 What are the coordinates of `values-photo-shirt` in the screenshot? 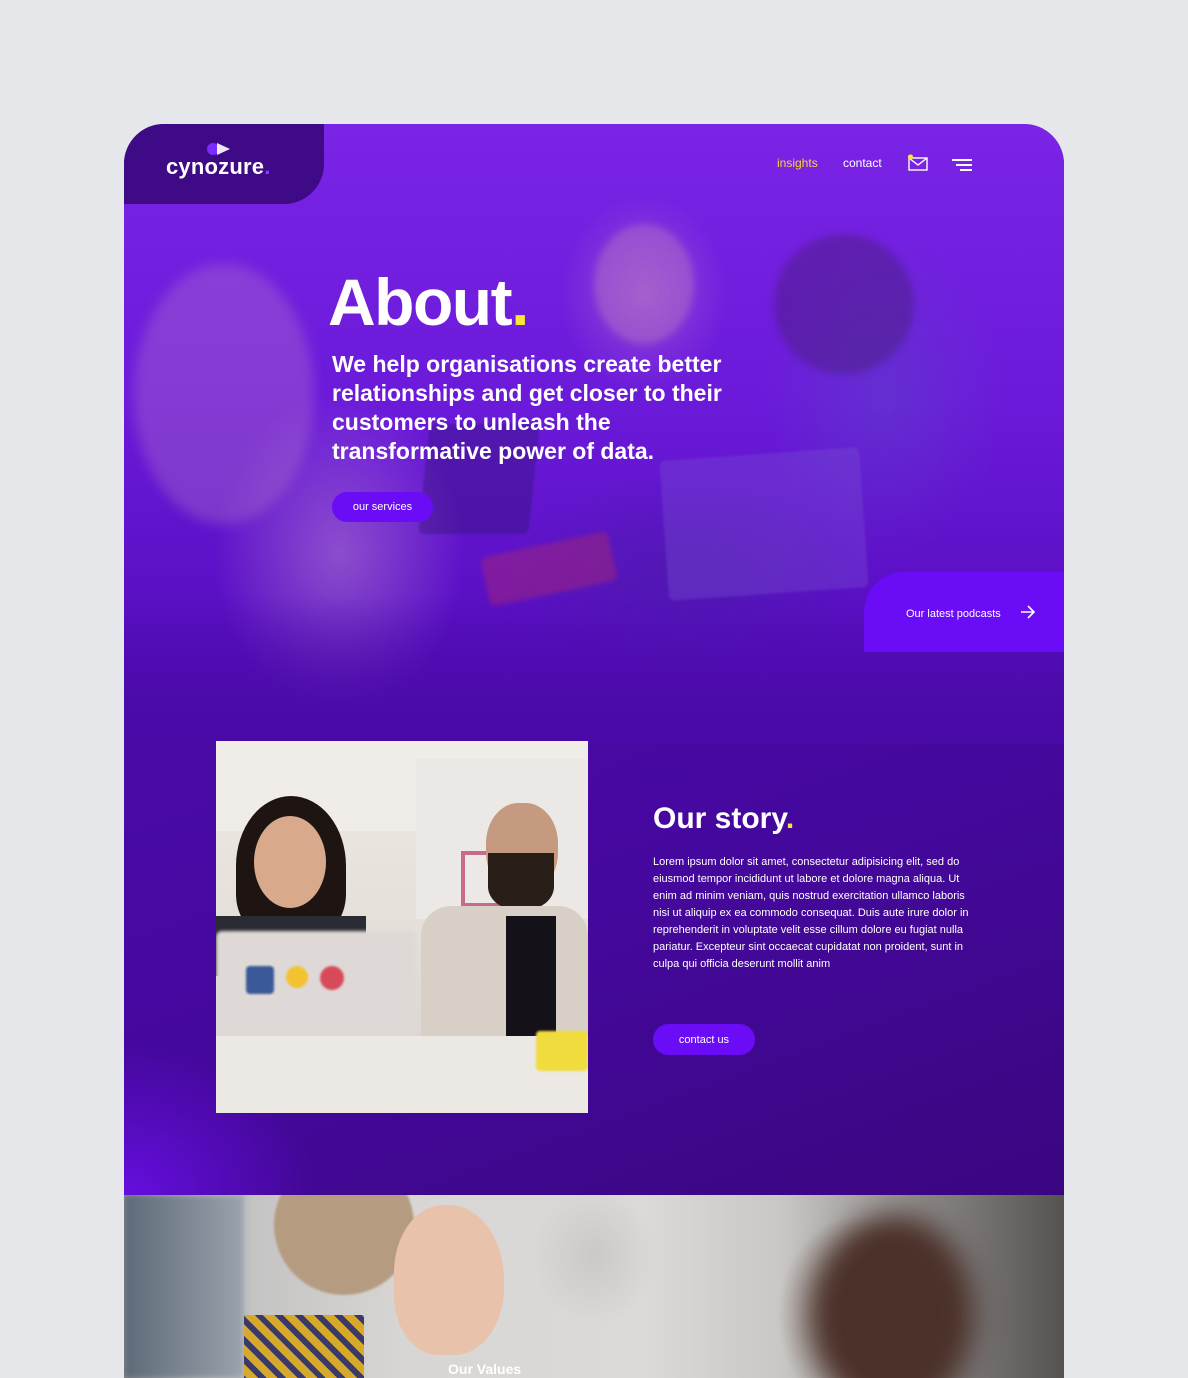 It's located at (304, 1346).